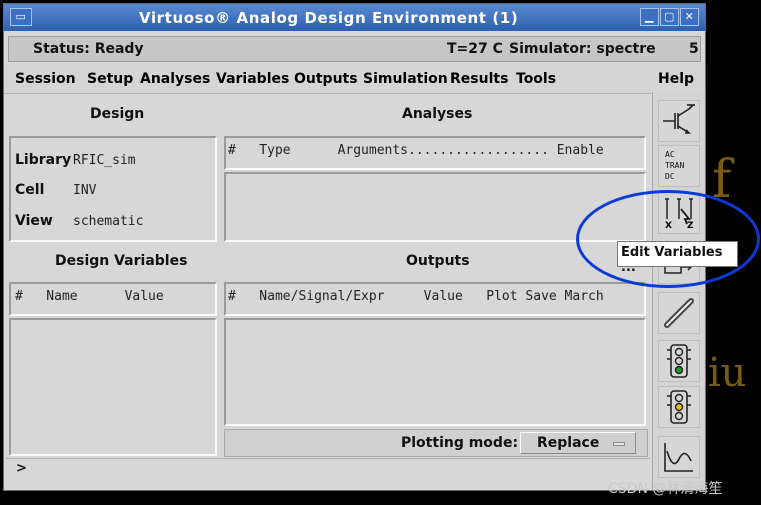  I want to click on library-label: Library, so click(43, 160).